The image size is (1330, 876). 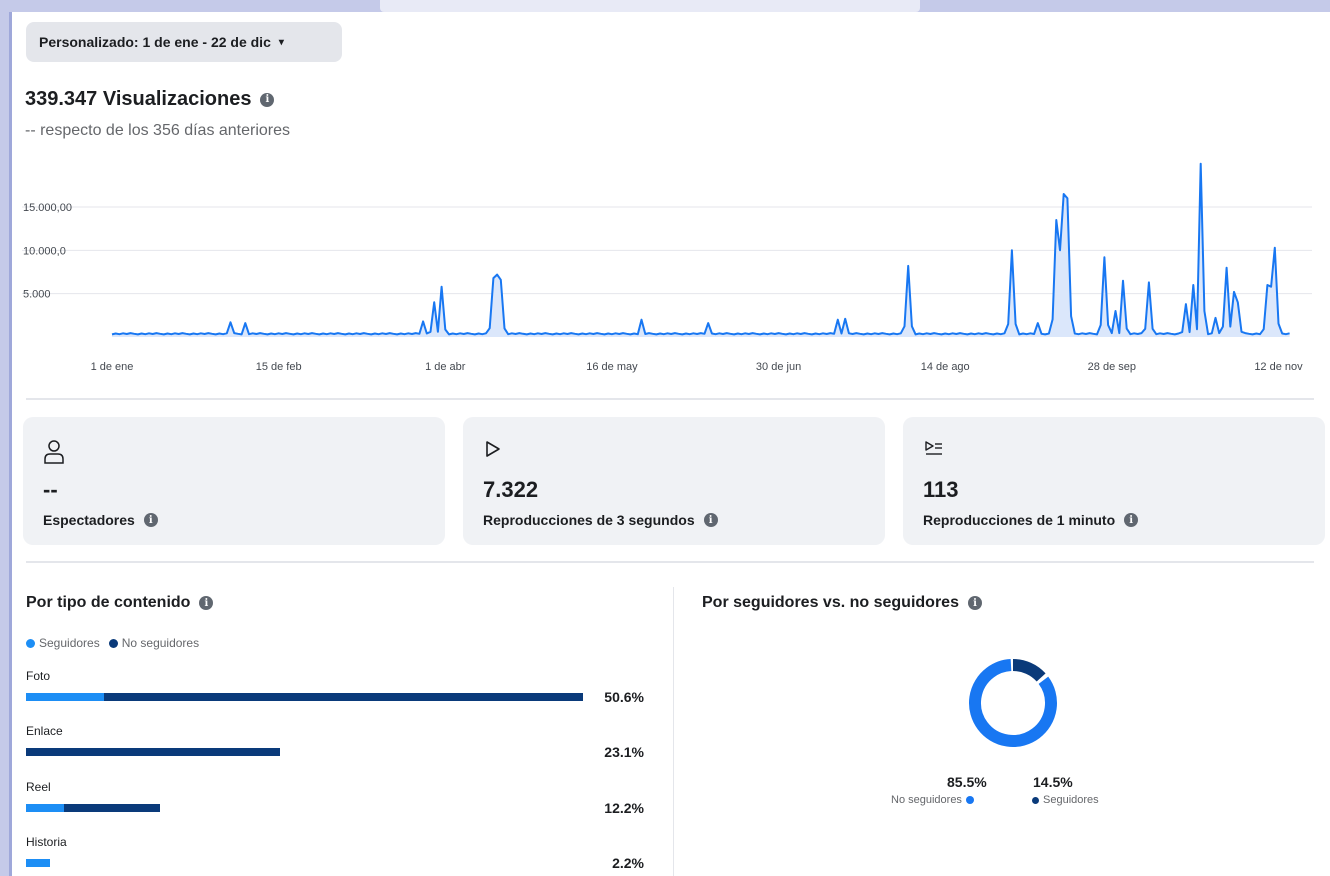 I want to click on bar-category-label: Historia, so click(x=46, y=842).